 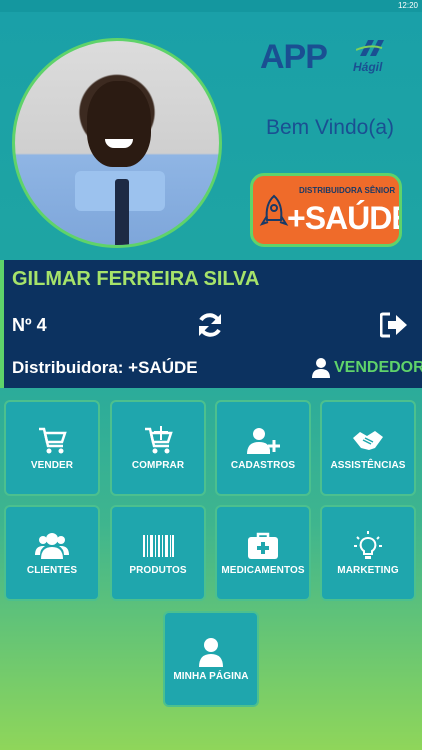 I want to click on badge-subtitle: DISTRIBUIDORA SÊNIOR, so click(x=347, y=190).